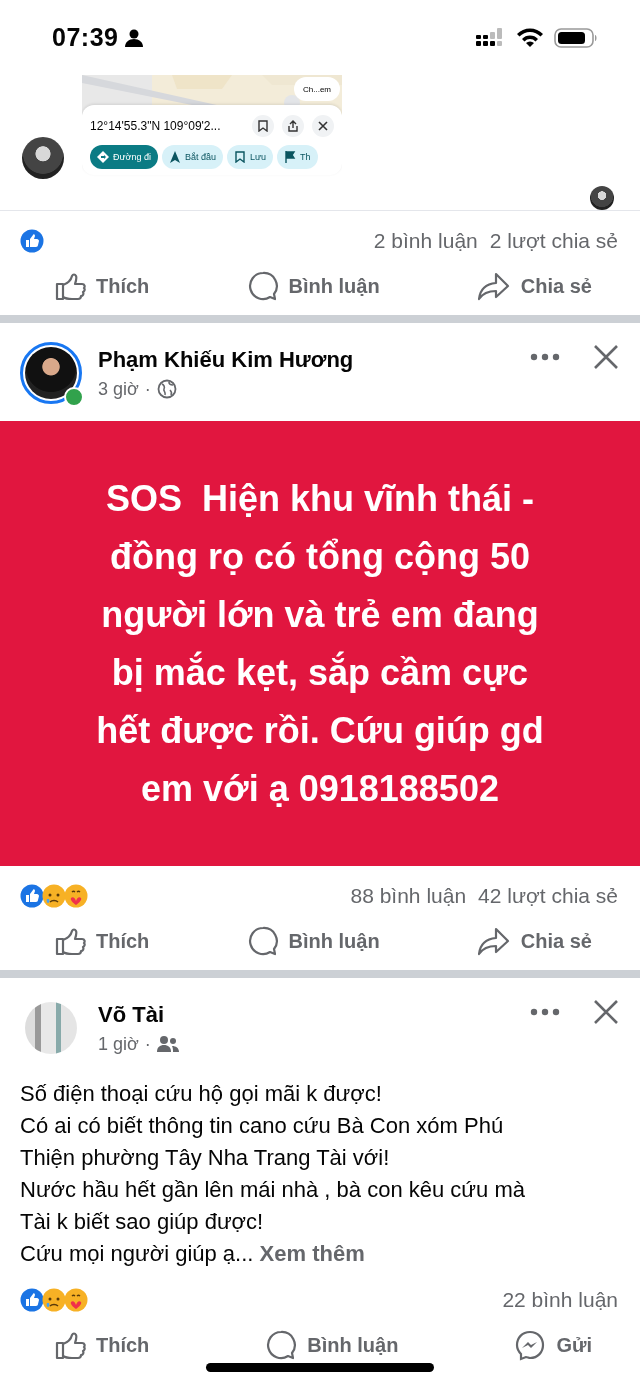  I want to click on person-icon, so click(134, 37).